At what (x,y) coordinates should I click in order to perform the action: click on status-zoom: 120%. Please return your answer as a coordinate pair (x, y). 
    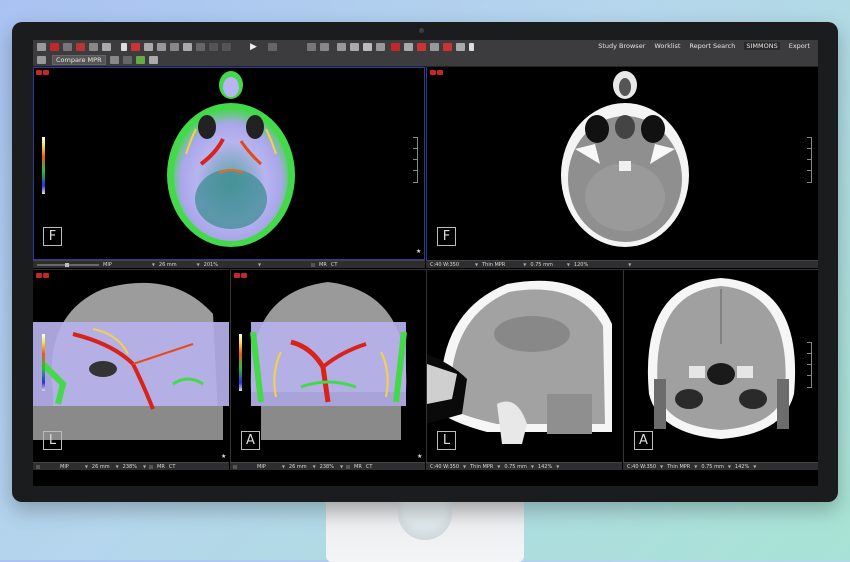
    Looking at the image, I should click on (581, 265).